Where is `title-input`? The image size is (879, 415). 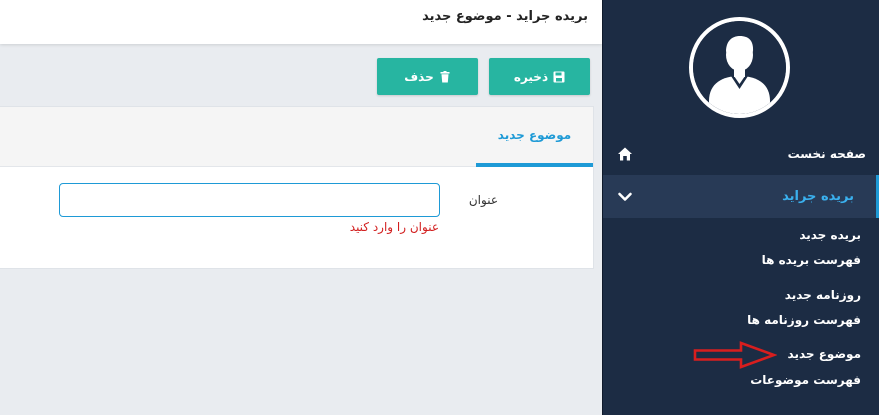
title-input is located at coordinates (249, 200).